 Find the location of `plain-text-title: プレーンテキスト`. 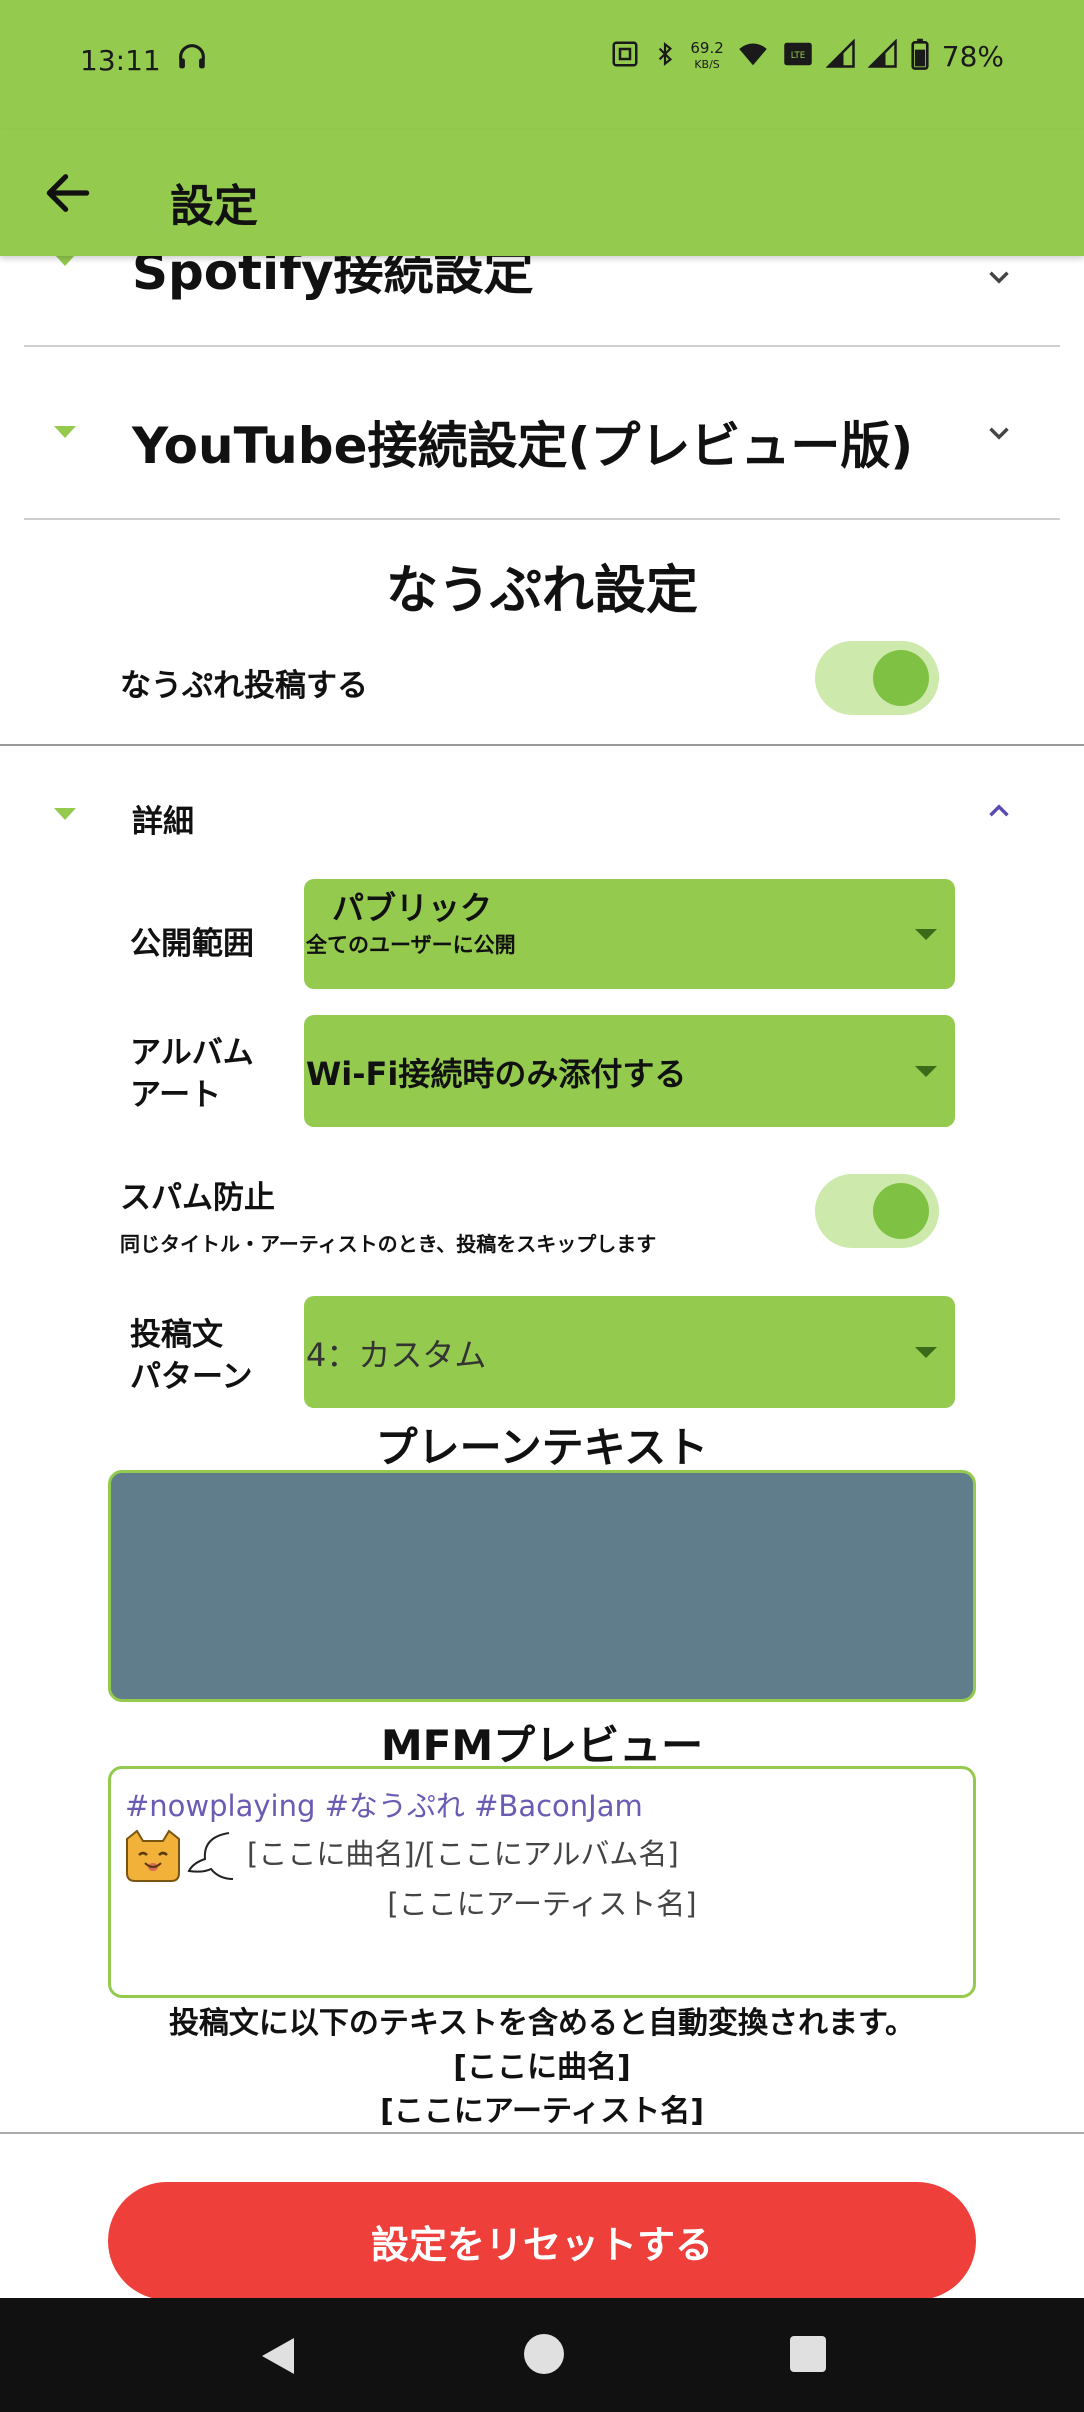

plain-text-title: プレーンテキスト is located at coordinates (542, 1447).